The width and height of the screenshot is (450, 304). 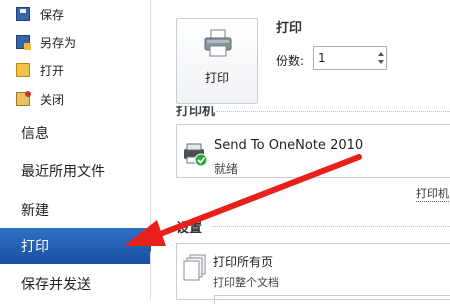 I want to click on copies-label: 份数:, so click(x=290, y=61).